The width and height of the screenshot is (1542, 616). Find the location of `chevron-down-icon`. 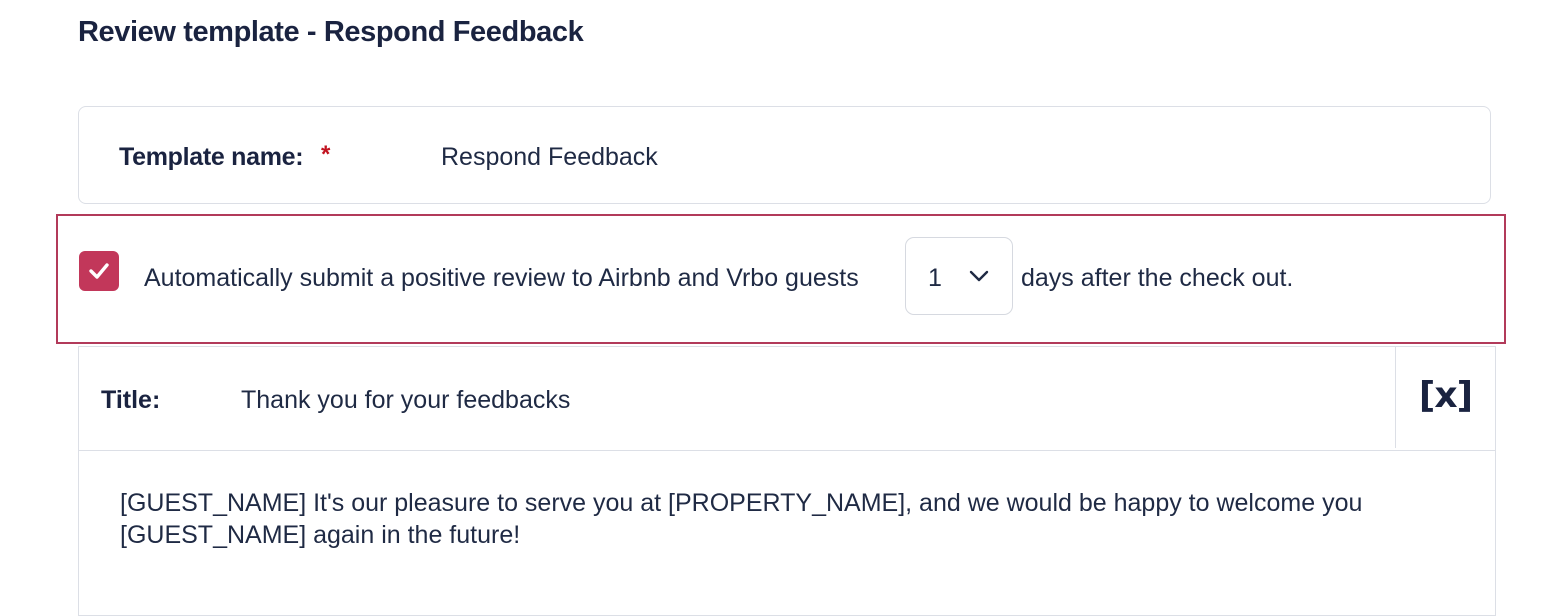

chevron-down-icon is located at coordinates (979, 276).